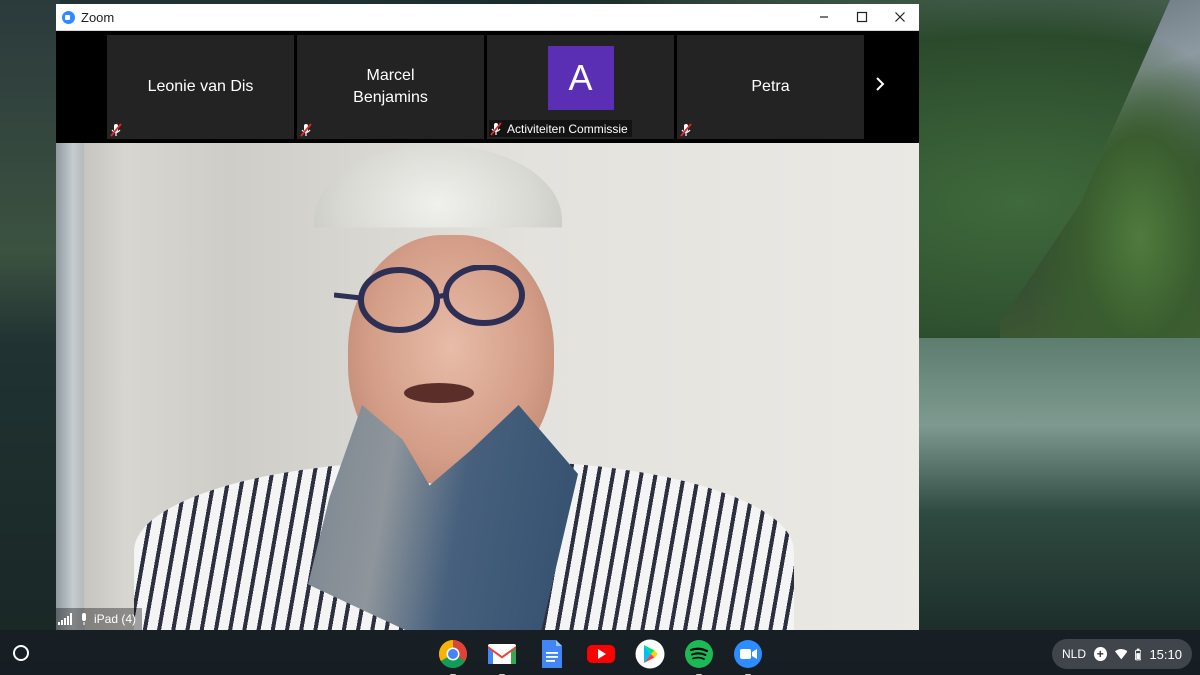 Image resolution: width=1200 pixels, height=675 pixels. I want to click on play-store-icon, so click(650, 654).